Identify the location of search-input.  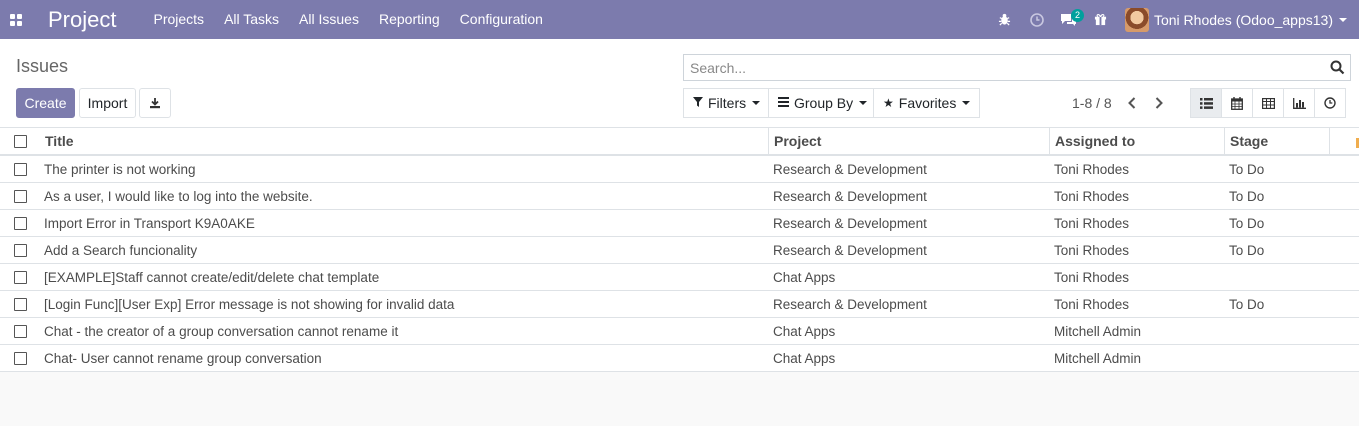
(1004, 67).